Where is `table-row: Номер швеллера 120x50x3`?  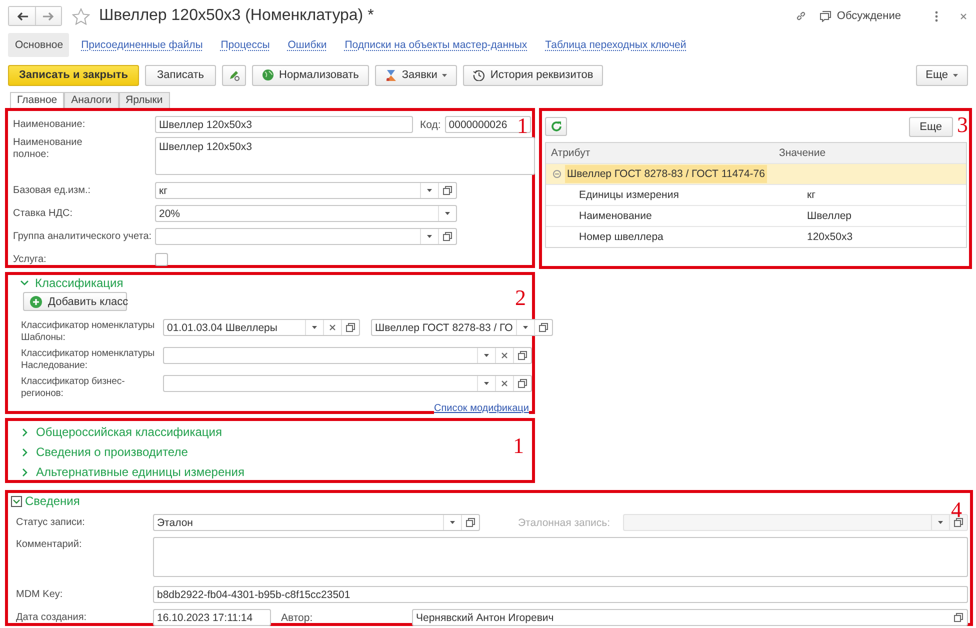 table-row: Номер швеллера 120x50x3 is located at coordinates (756, 236).